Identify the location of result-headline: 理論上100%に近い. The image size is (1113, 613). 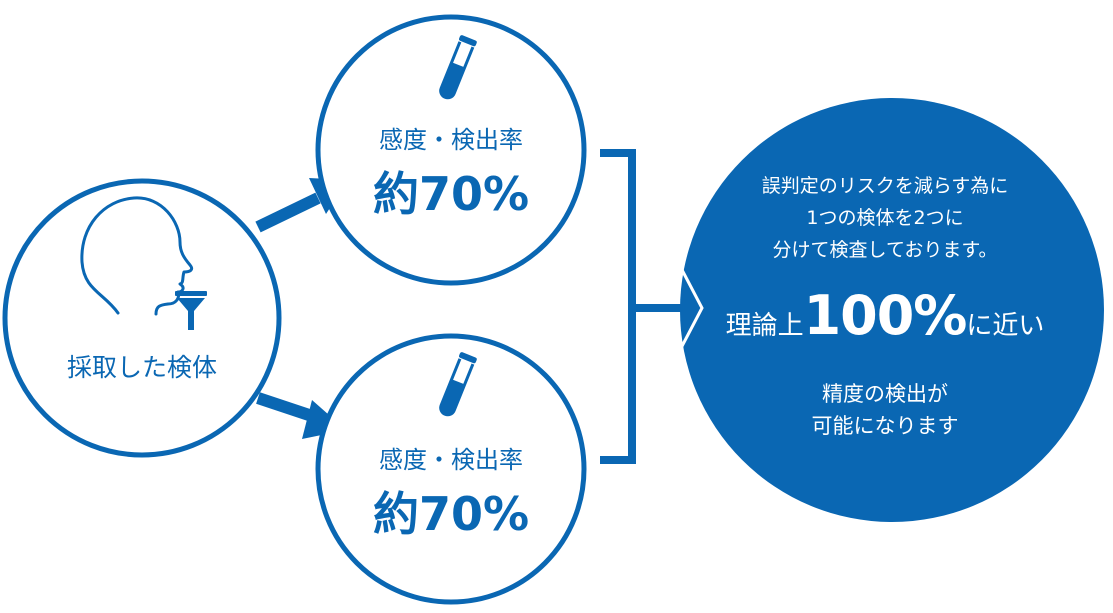
(885, 315).